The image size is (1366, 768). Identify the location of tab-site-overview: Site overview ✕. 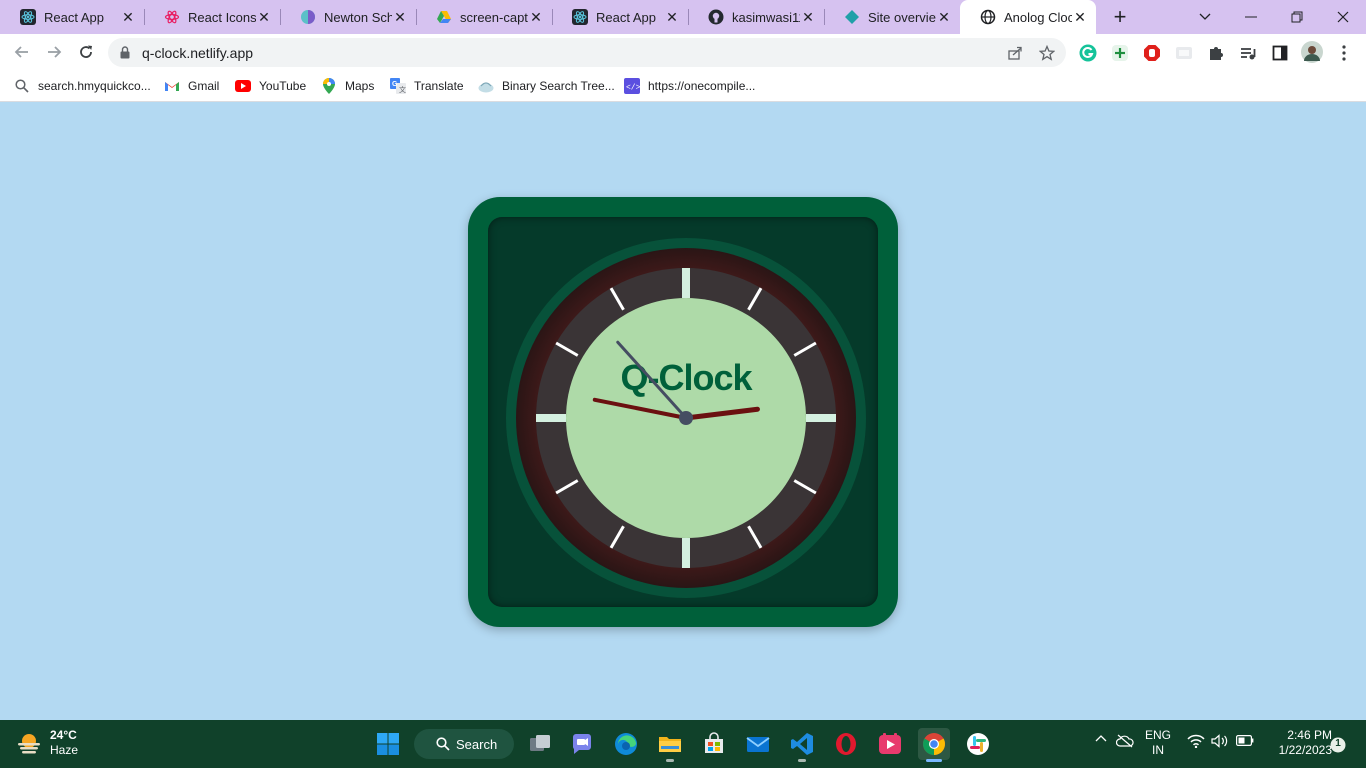
(892, 17).